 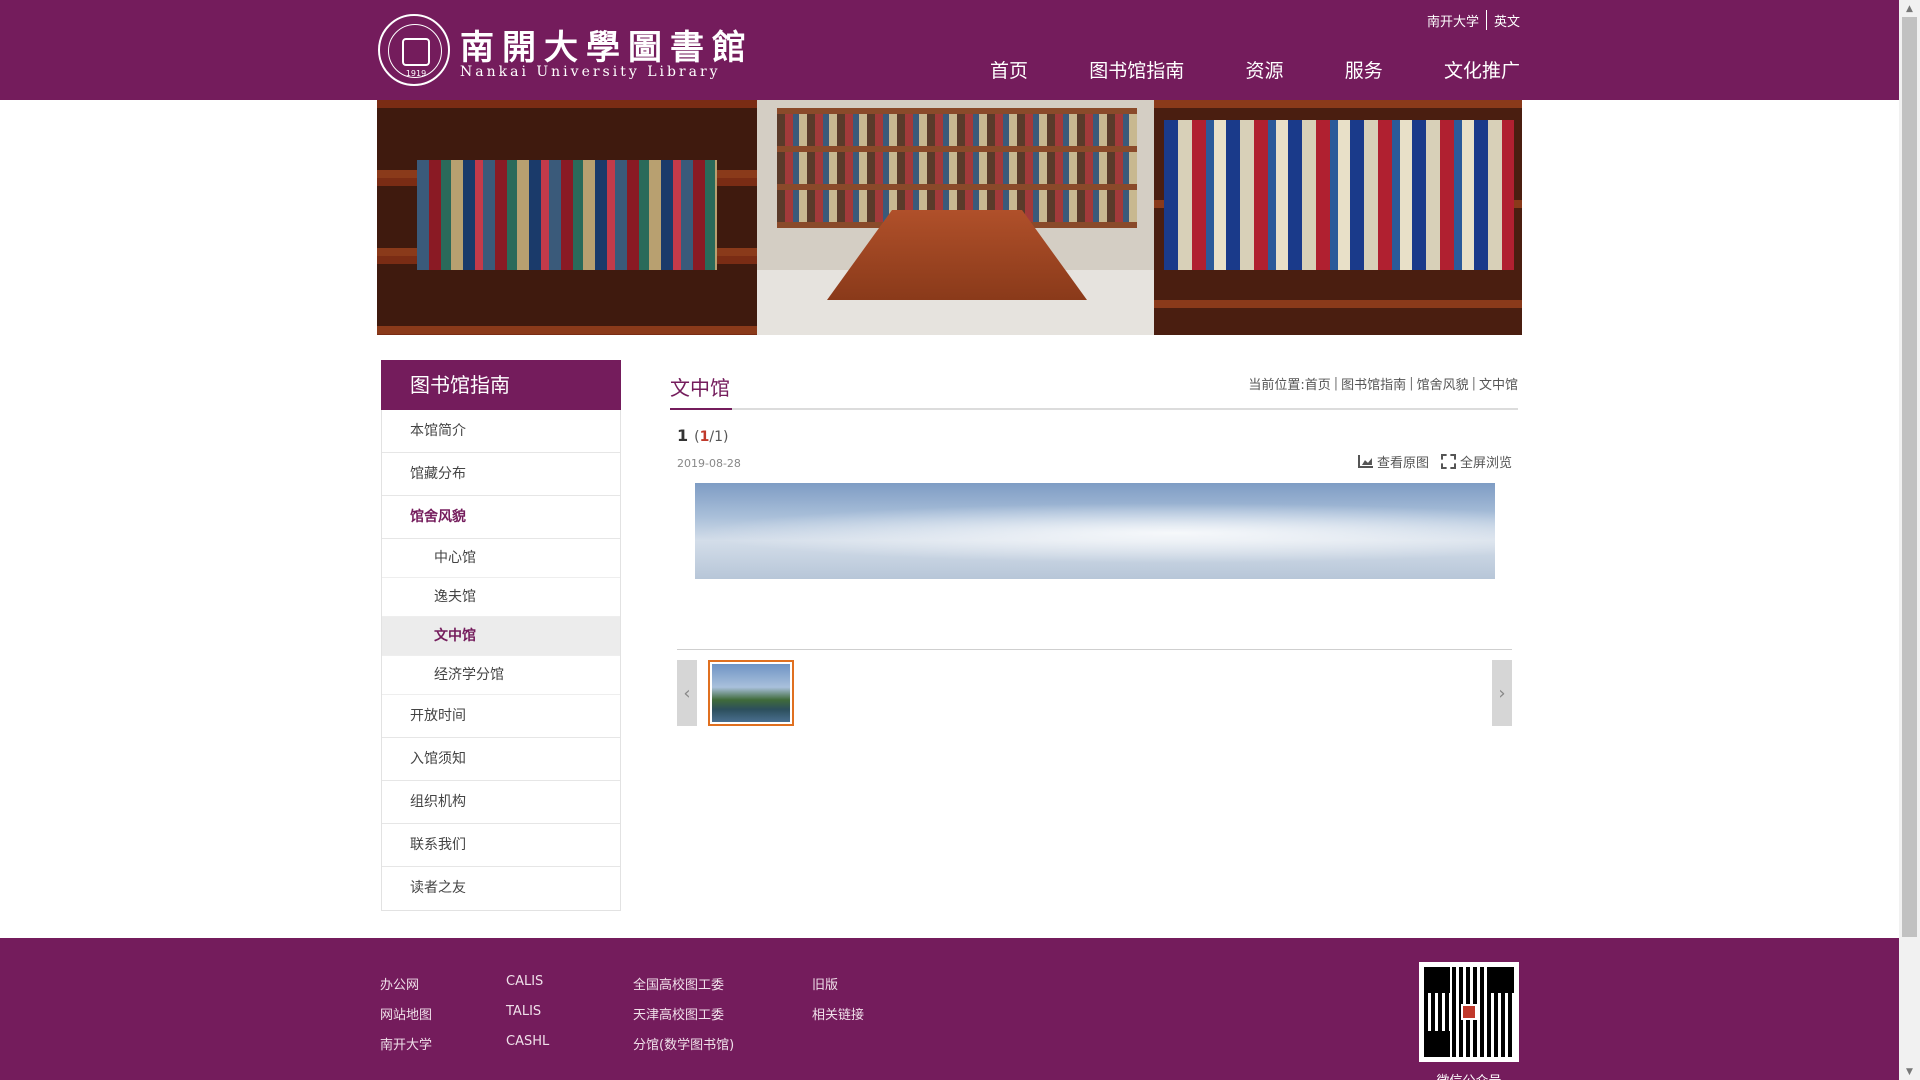 I want to click on scrollbar-thumb, so click(x=1909, y=477).